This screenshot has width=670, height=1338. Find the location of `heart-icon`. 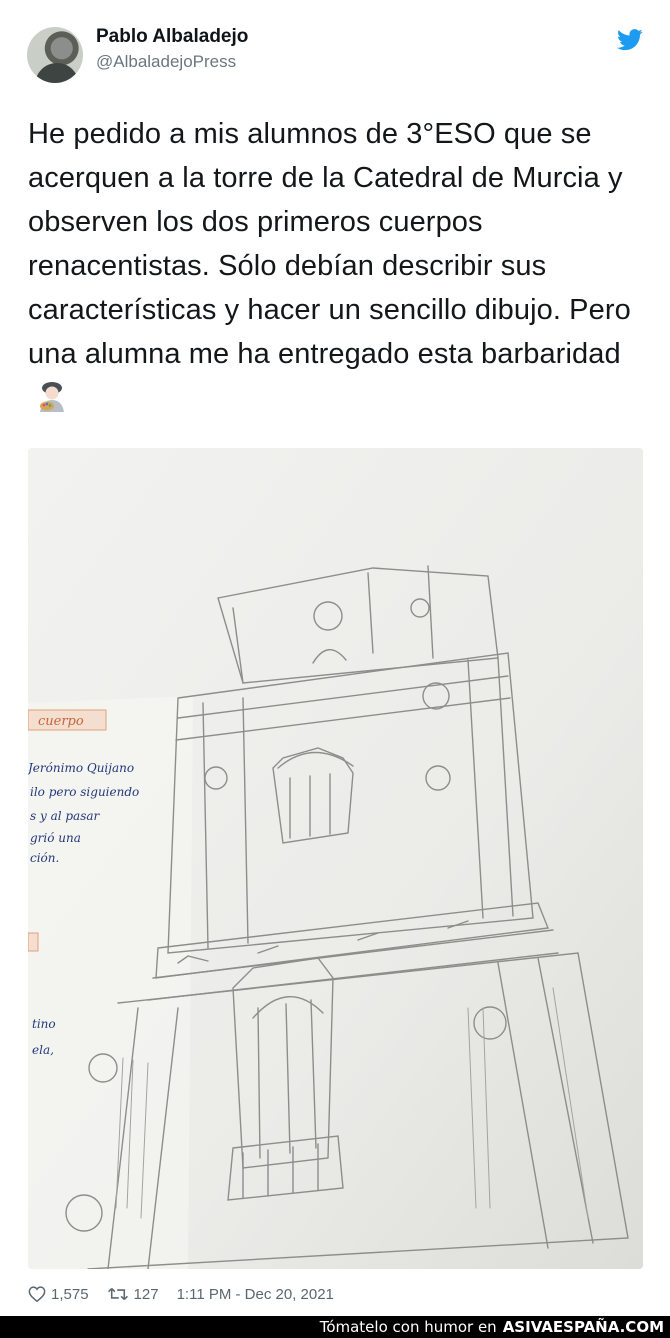

heart-icon is located at coordinates (37, 1294).